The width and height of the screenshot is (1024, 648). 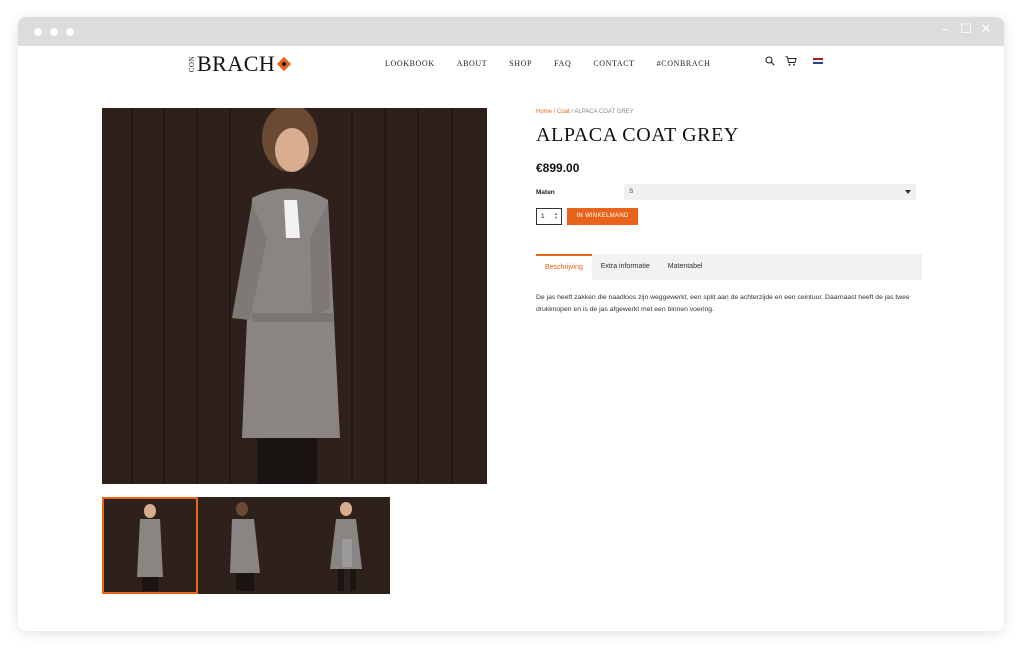 What do you see at coordinates (472, 63) in the screenshot?
I see `menu-item-about: ABOUT` at bounding box center [472, 63].